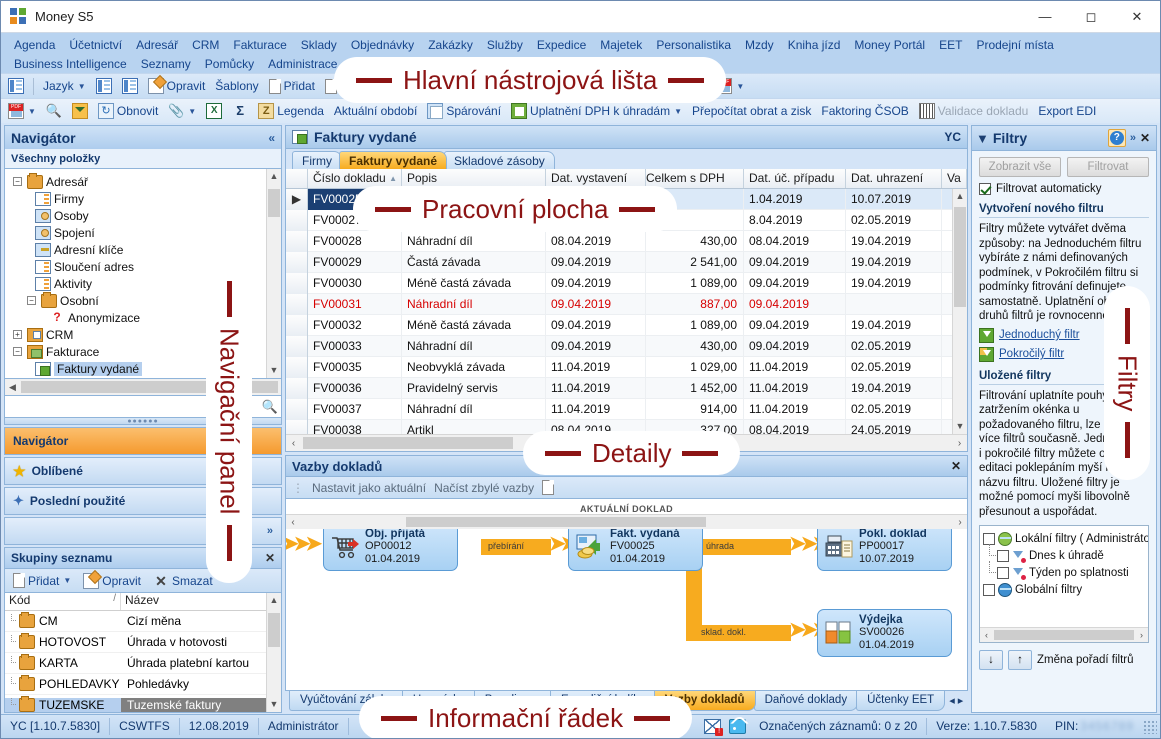 The image size is (1161, 739). Describe the element at coordinates (974, 111) in the screenshot. I see `validate-document-button: Validace dokladu` at that location.